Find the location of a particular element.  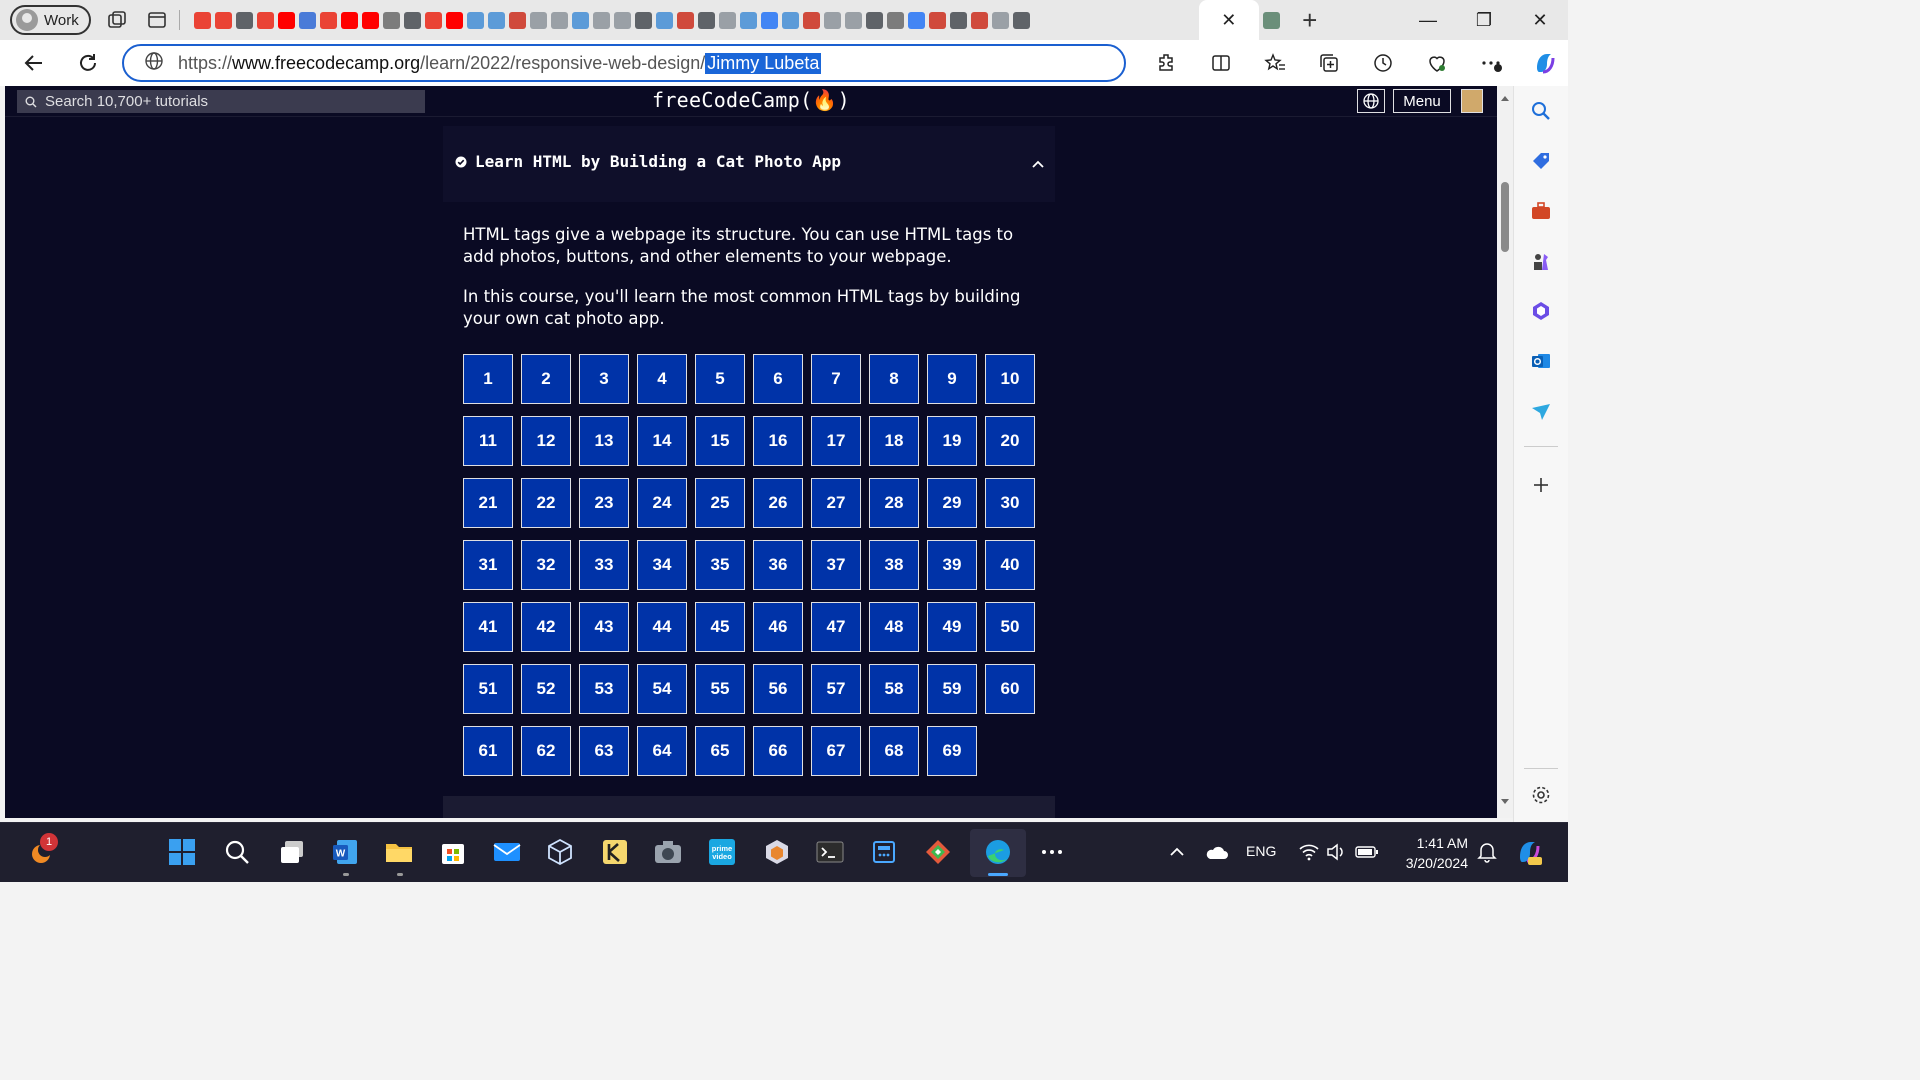

prime-video-icon: prime video is located at coordinates (722, 852).